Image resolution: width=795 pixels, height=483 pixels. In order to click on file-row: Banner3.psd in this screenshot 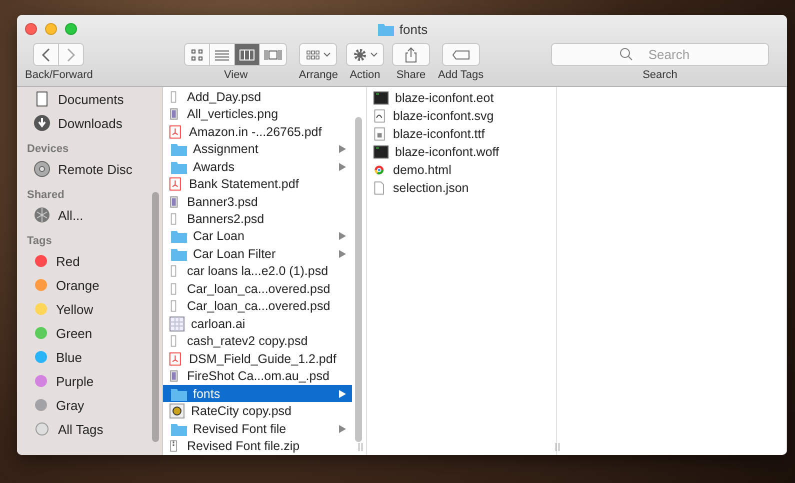, I will do `click(257, 201)`.